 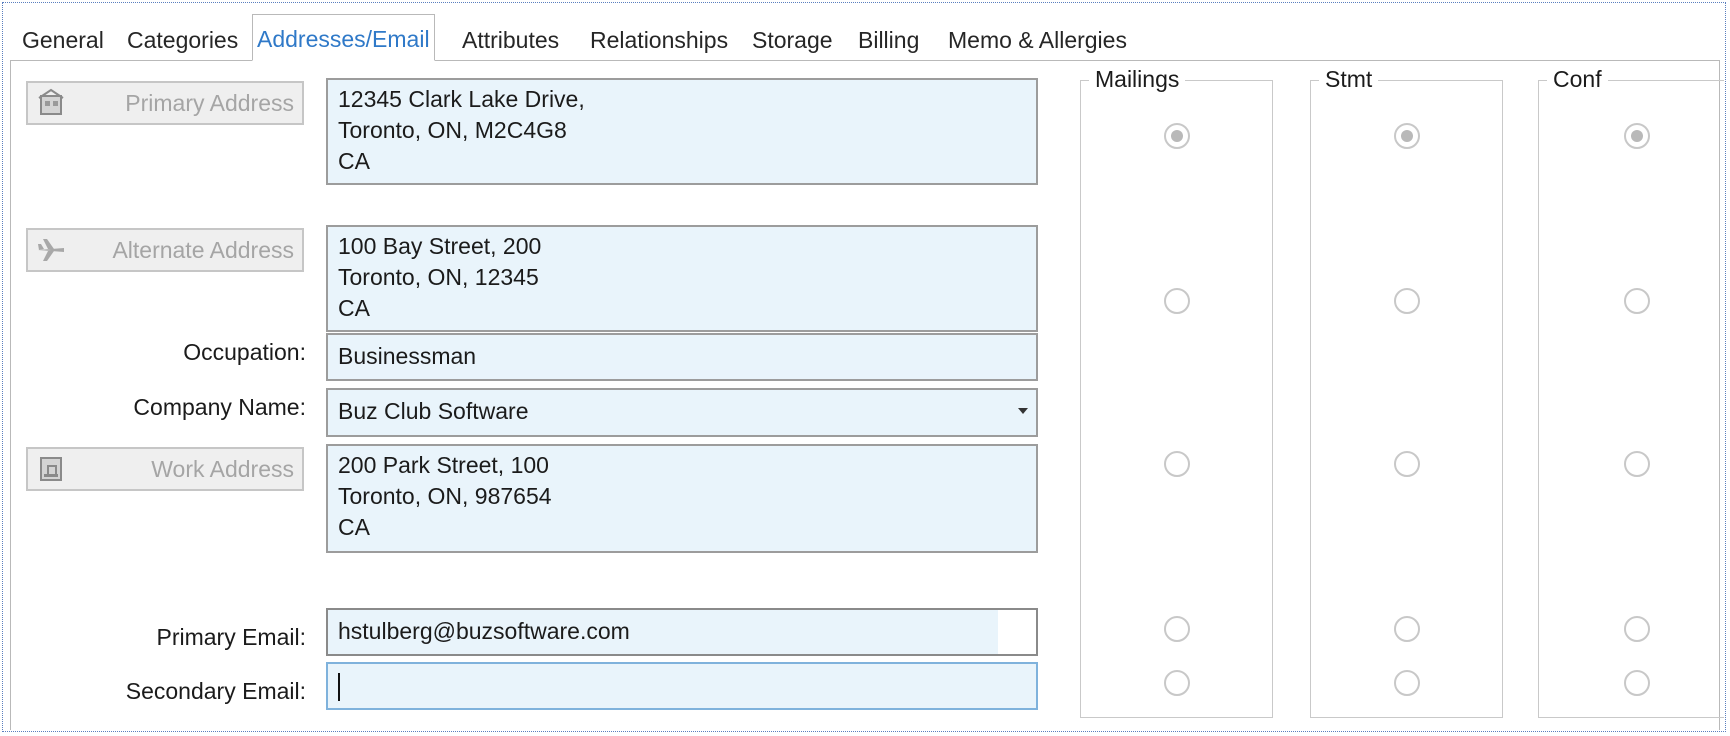 I want to click on tab-categories: Categories, so click(x=182, y=41).